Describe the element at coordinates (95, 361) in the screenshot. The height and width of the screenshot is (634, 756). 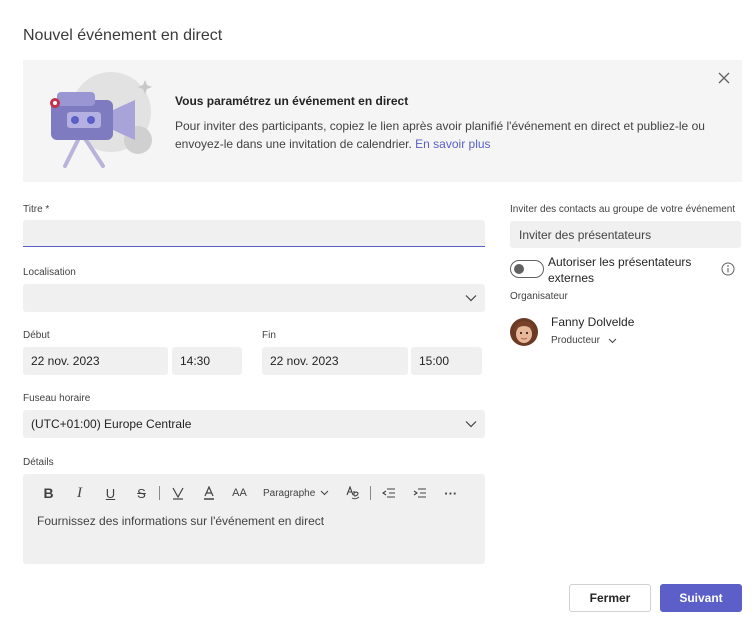
I see `start-date-field: 22 nov. 2023` at that location.